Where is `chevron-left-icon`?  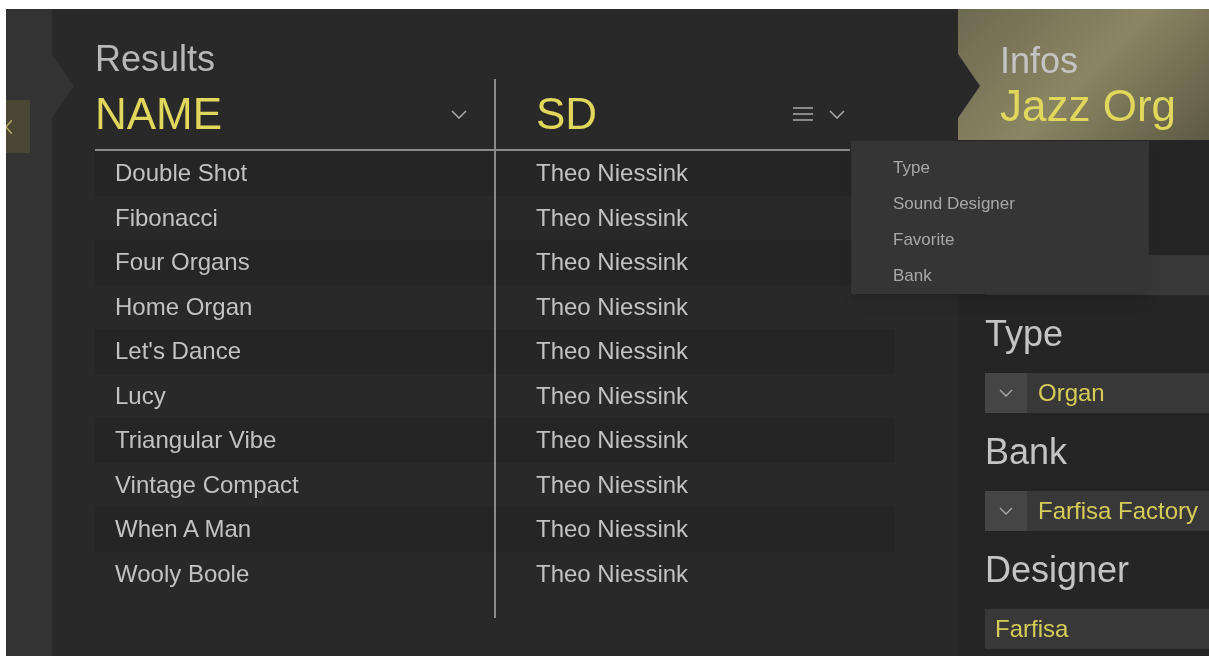 chevron-left-icon is located at coordinates (9, 126).